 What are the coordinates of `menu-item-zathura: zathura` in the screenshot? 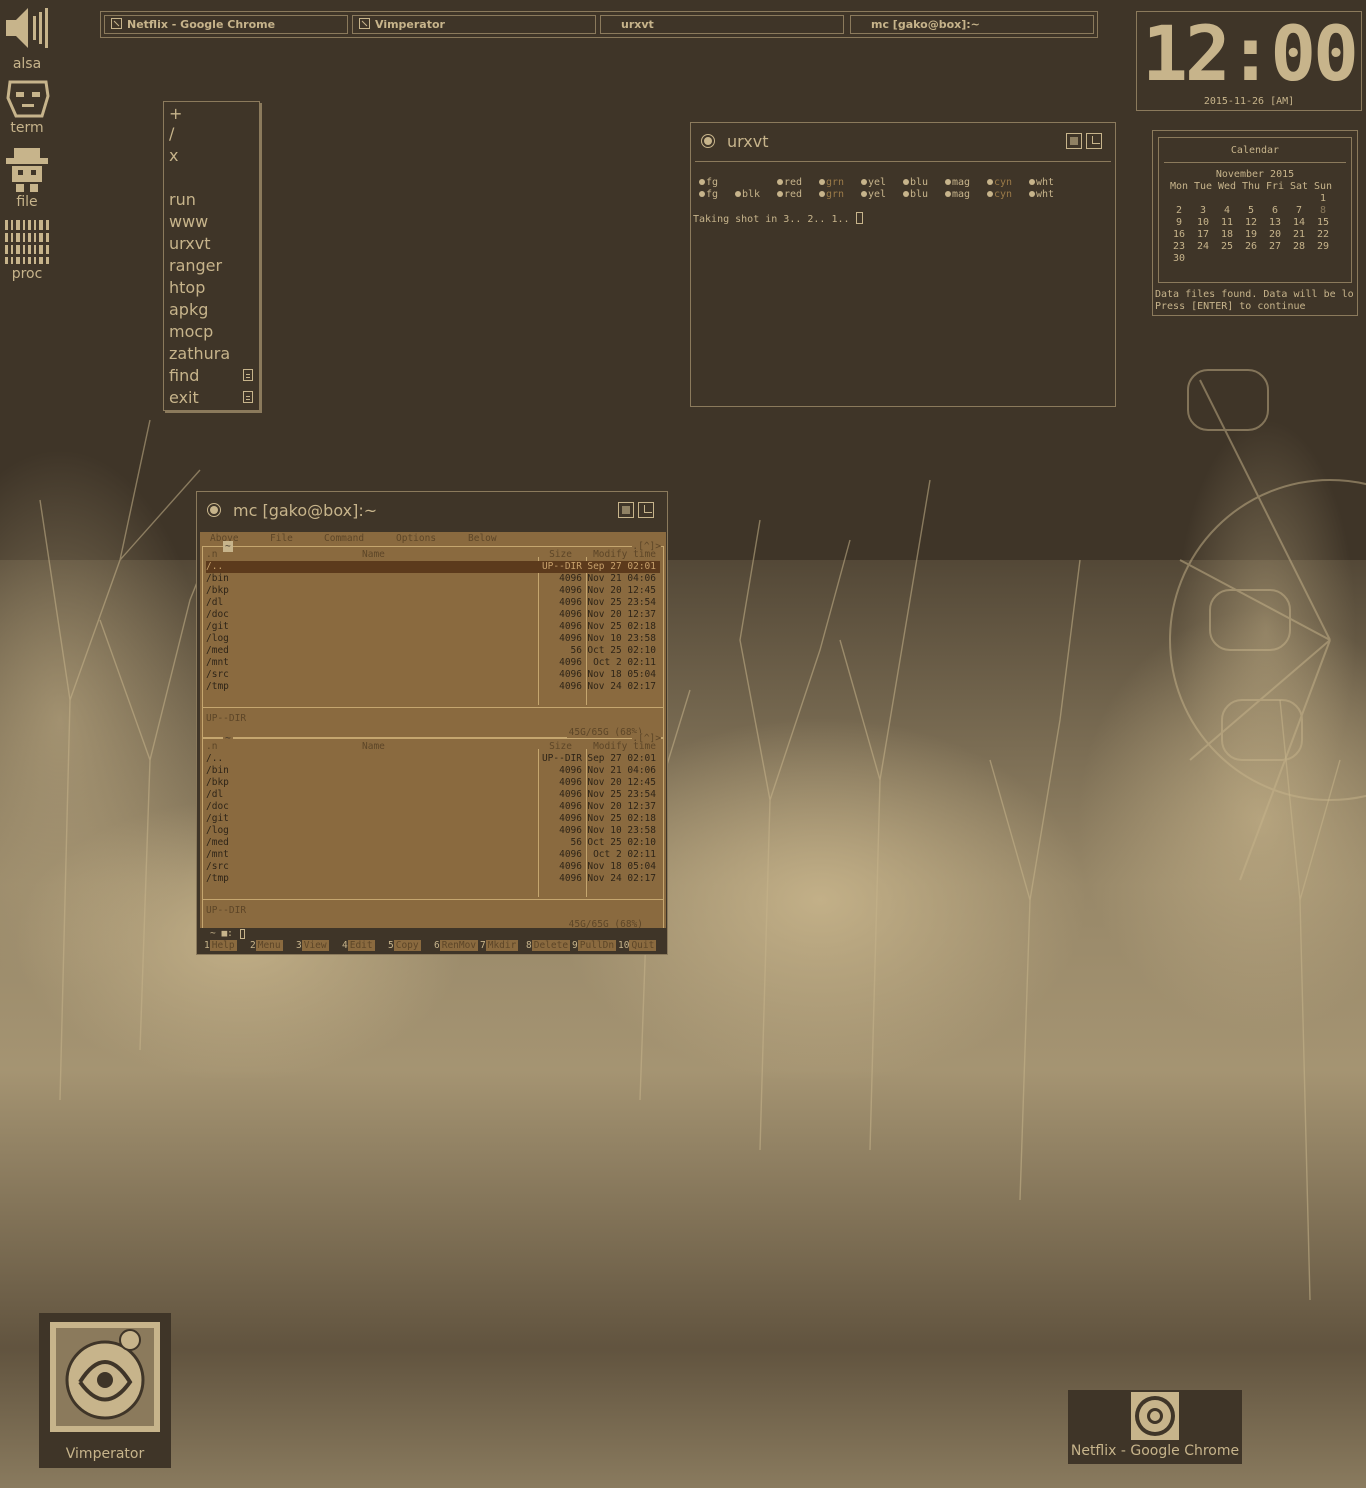 It's located at (199, 353).